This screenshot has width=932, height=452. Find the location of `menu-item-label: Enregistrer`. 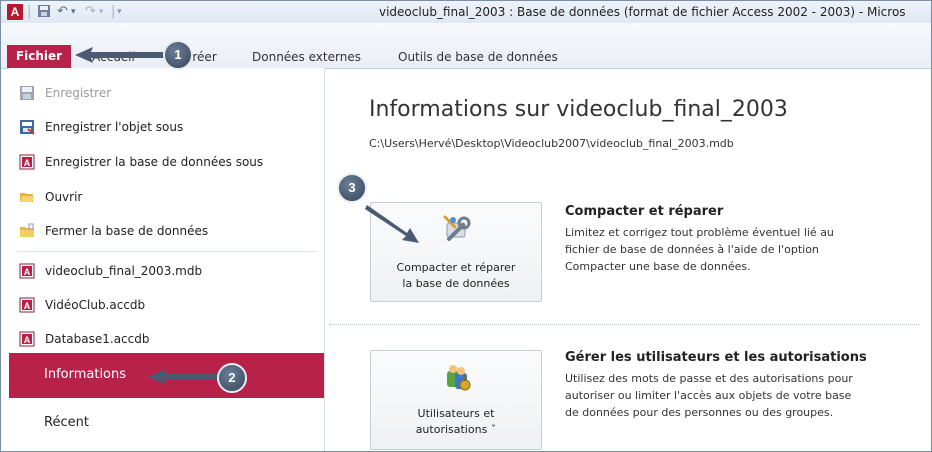

menu-item-label: Enregistrer is located at coordinates (78, 93).